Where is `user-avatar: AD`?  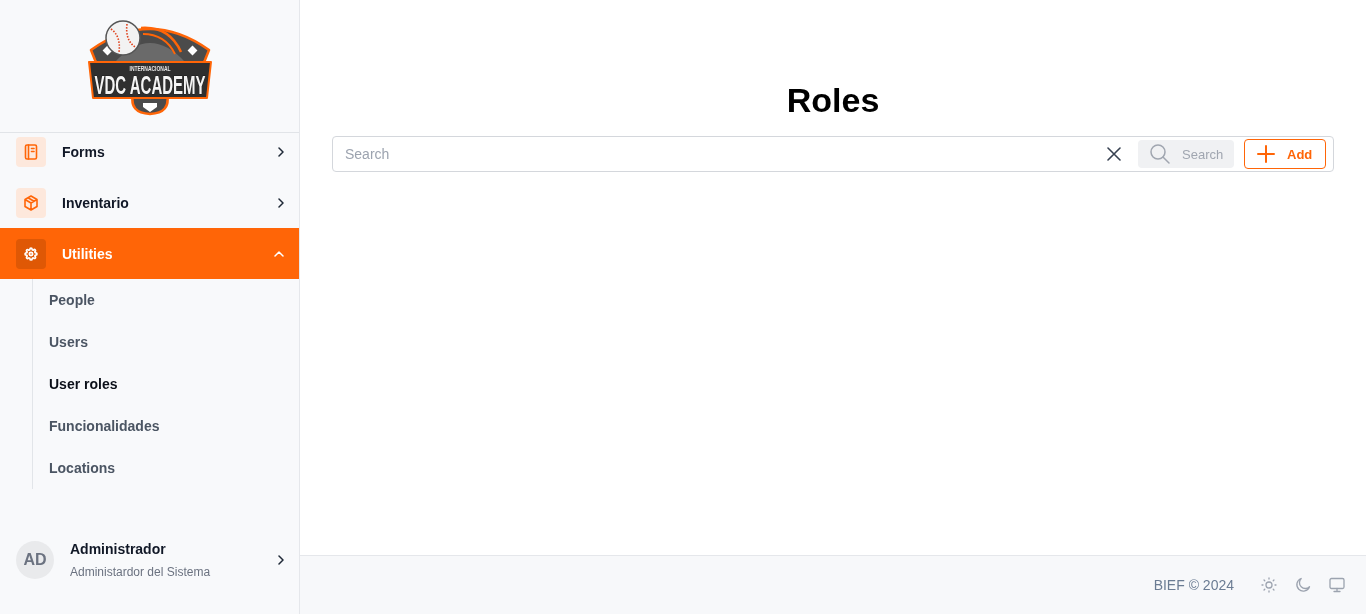
user-avatar: AD is located at coordinates (35, 560).